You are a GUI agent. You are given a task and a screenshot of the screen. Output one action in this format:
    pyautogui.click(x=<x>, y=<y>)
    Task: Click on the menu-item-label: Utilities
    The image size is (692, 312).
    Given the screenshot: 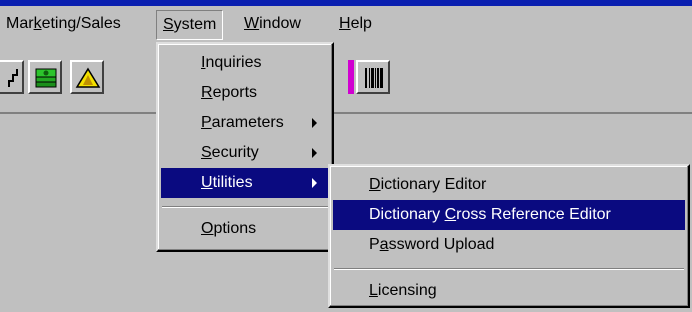 What is the action you would take?
    pyautogui.click(x=227, y=182)
    